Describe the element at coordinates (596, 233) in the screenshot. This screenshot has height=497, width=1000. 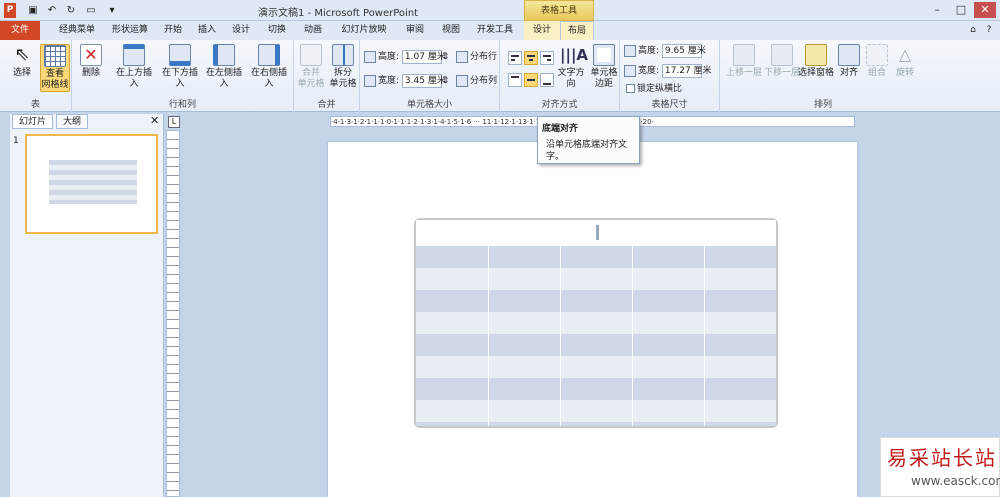
I see `table-header-row` at that location.